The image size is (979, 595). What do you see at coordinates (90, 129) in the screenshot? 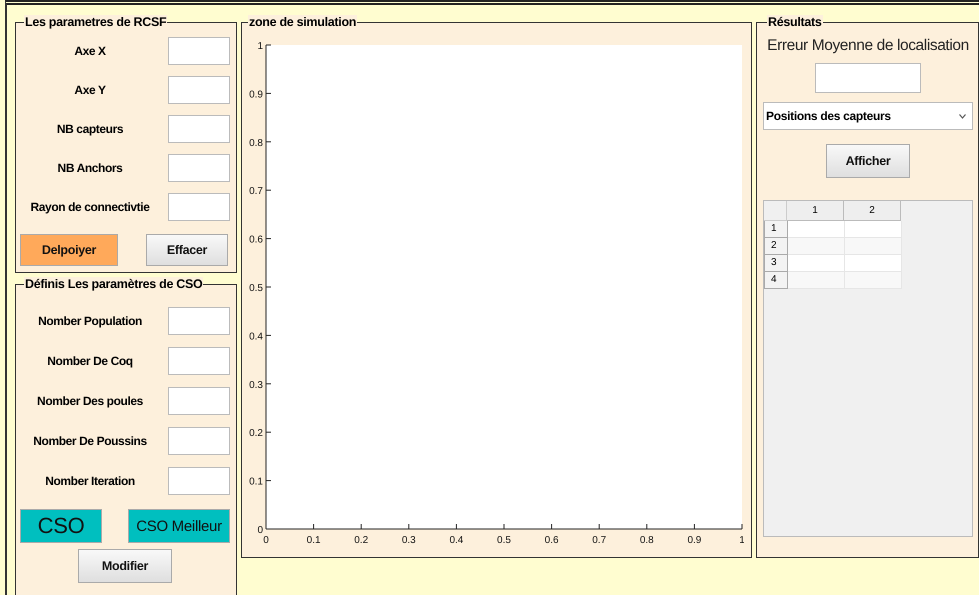
I see `field-label: NB capteurs` at bounding box center [90, 129].